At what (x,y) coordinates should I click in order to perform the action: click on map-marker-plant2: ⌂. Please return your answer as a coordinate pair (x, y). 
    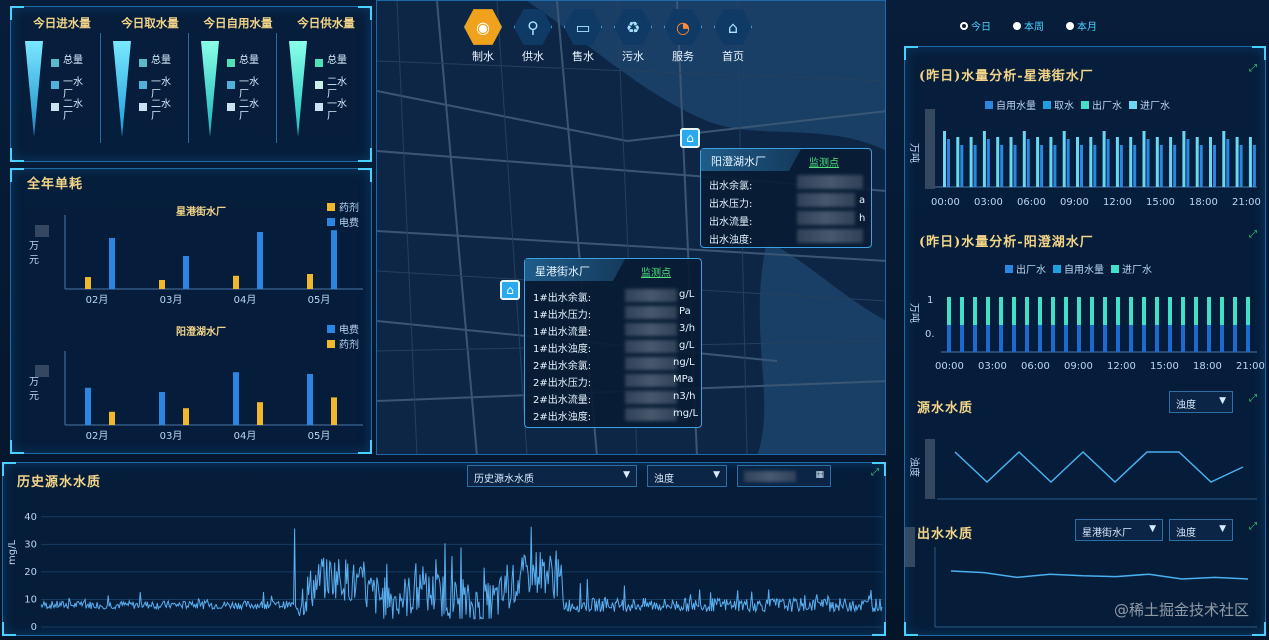
    Looking at the image, I should click on (510, 290).